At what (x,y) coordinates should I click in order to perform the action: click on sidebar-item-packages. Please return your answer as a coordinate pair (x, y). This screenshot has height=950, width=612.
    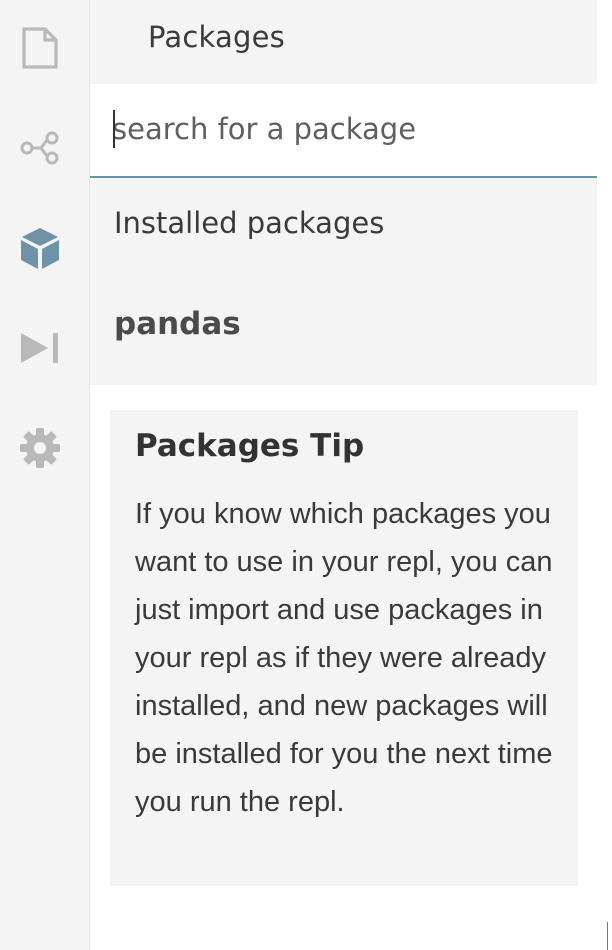
    Looking at the image, I should click on (40, 248).